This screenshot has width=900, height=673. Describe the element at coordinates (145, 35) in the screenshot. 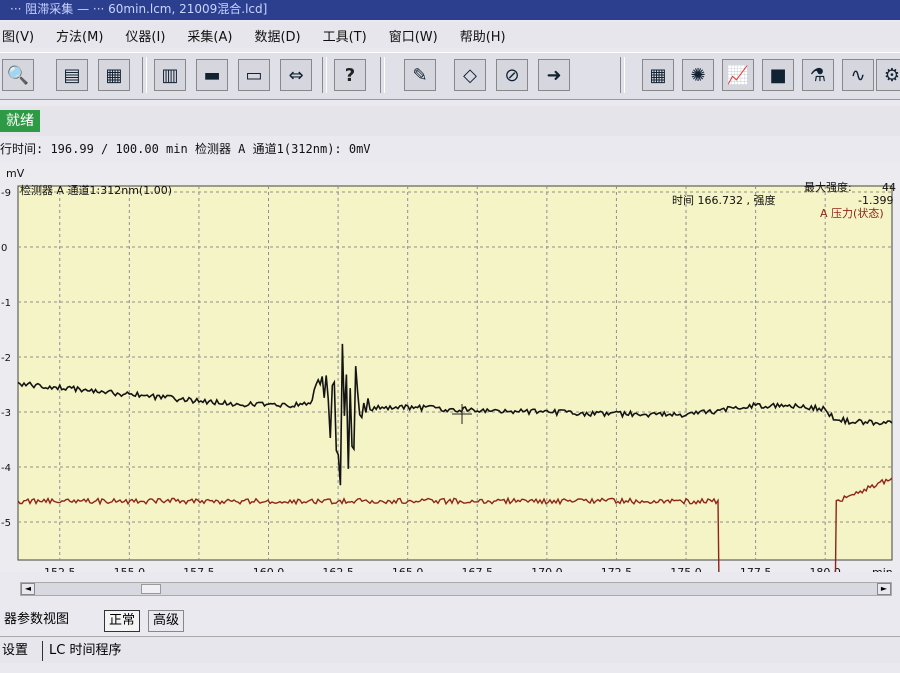

I see `menu-instrument: 仪器(I)` at that location.